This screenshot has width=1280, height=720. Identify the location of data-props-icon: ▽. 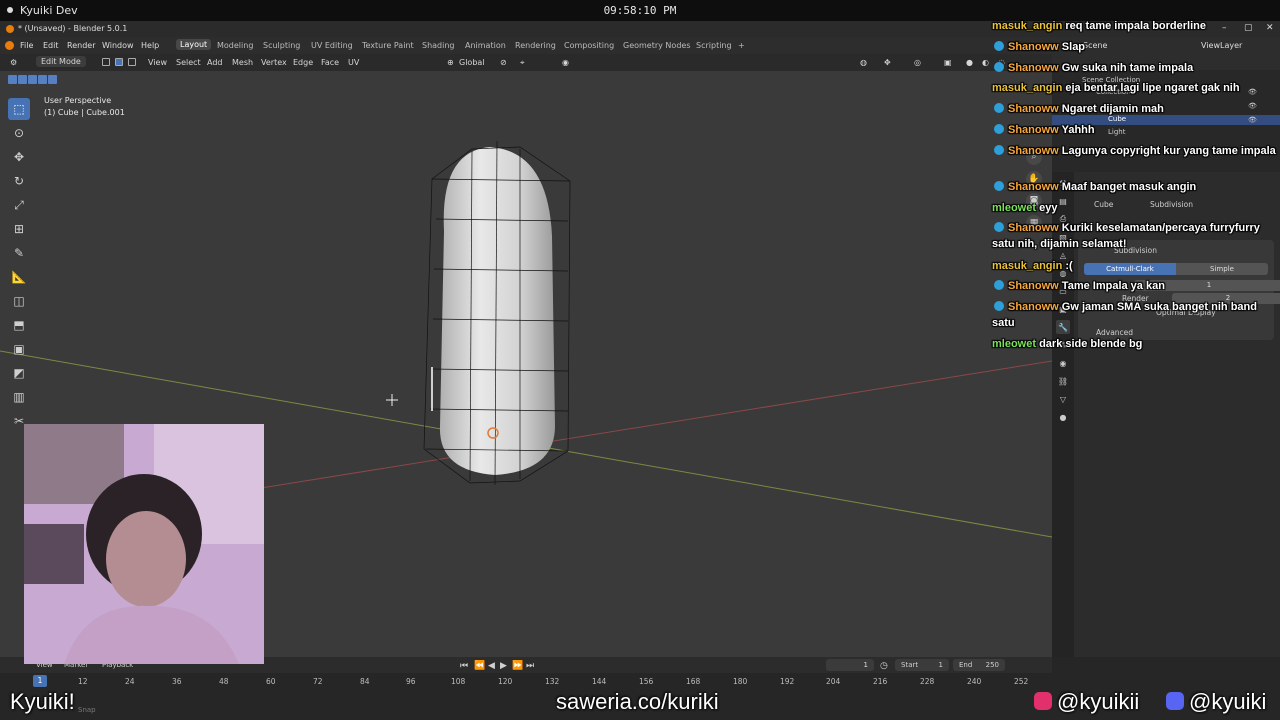
(1063, 399).